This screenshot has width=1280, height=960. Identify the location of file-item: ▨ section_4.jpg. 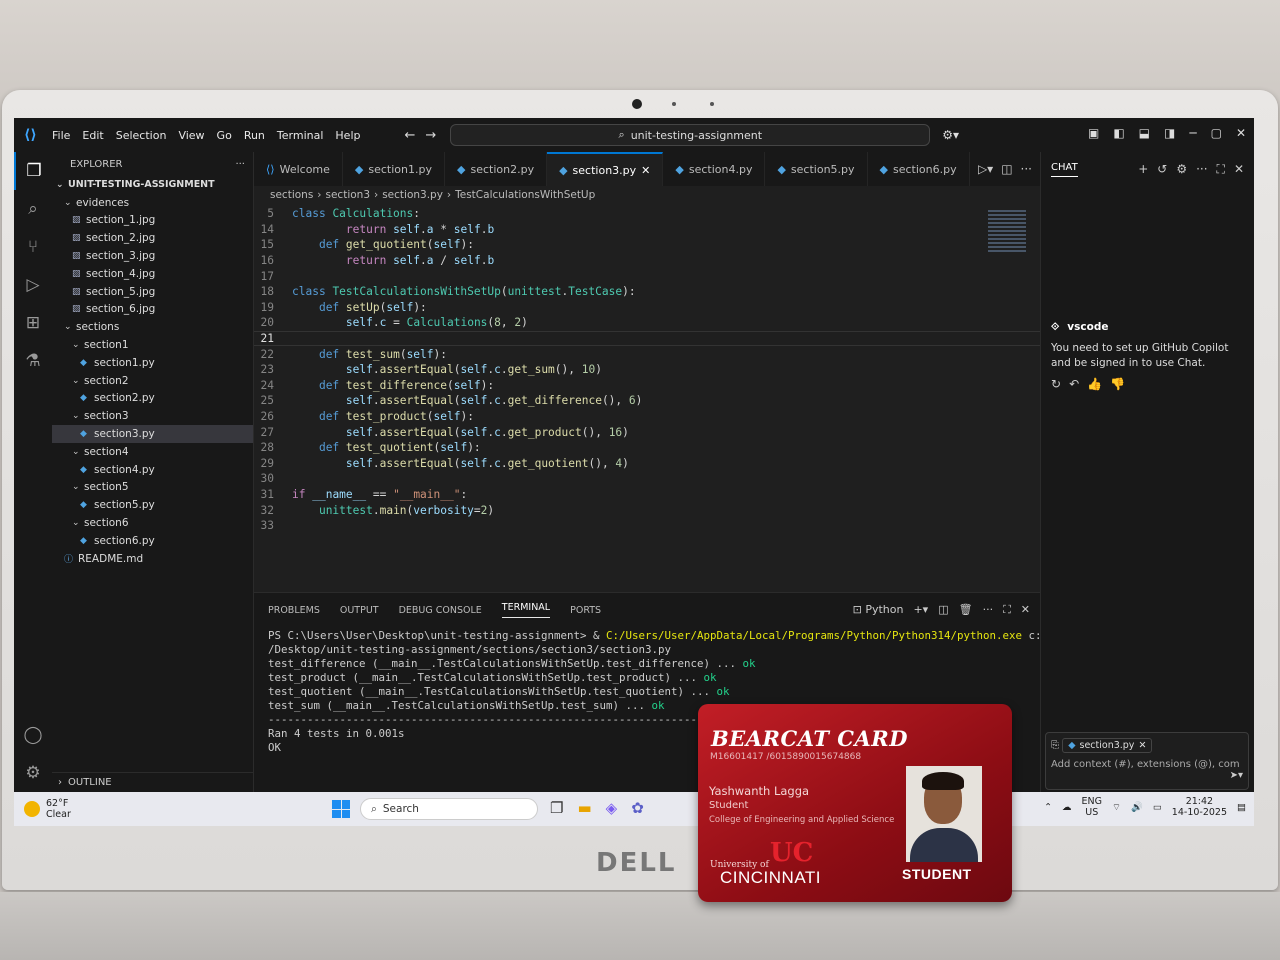
(152, 274).